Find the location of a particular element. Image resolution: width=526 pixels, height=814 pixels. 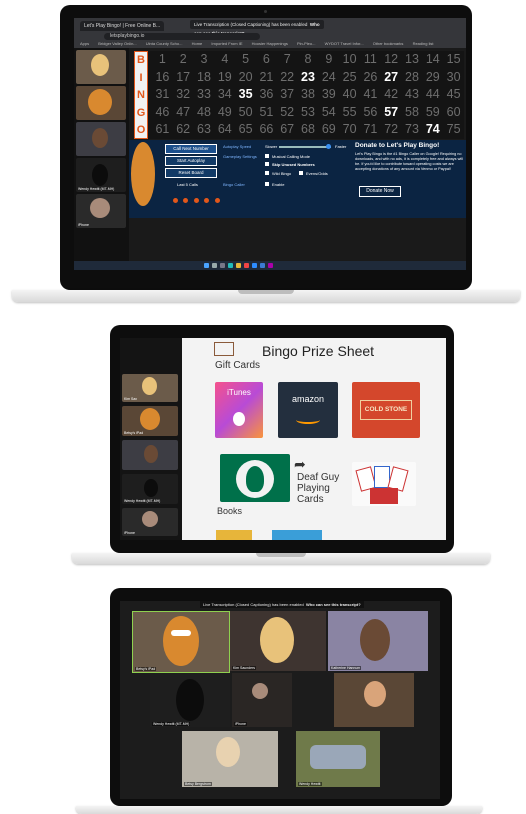

bingo-number: 70 is located at coordinates (349, 129).